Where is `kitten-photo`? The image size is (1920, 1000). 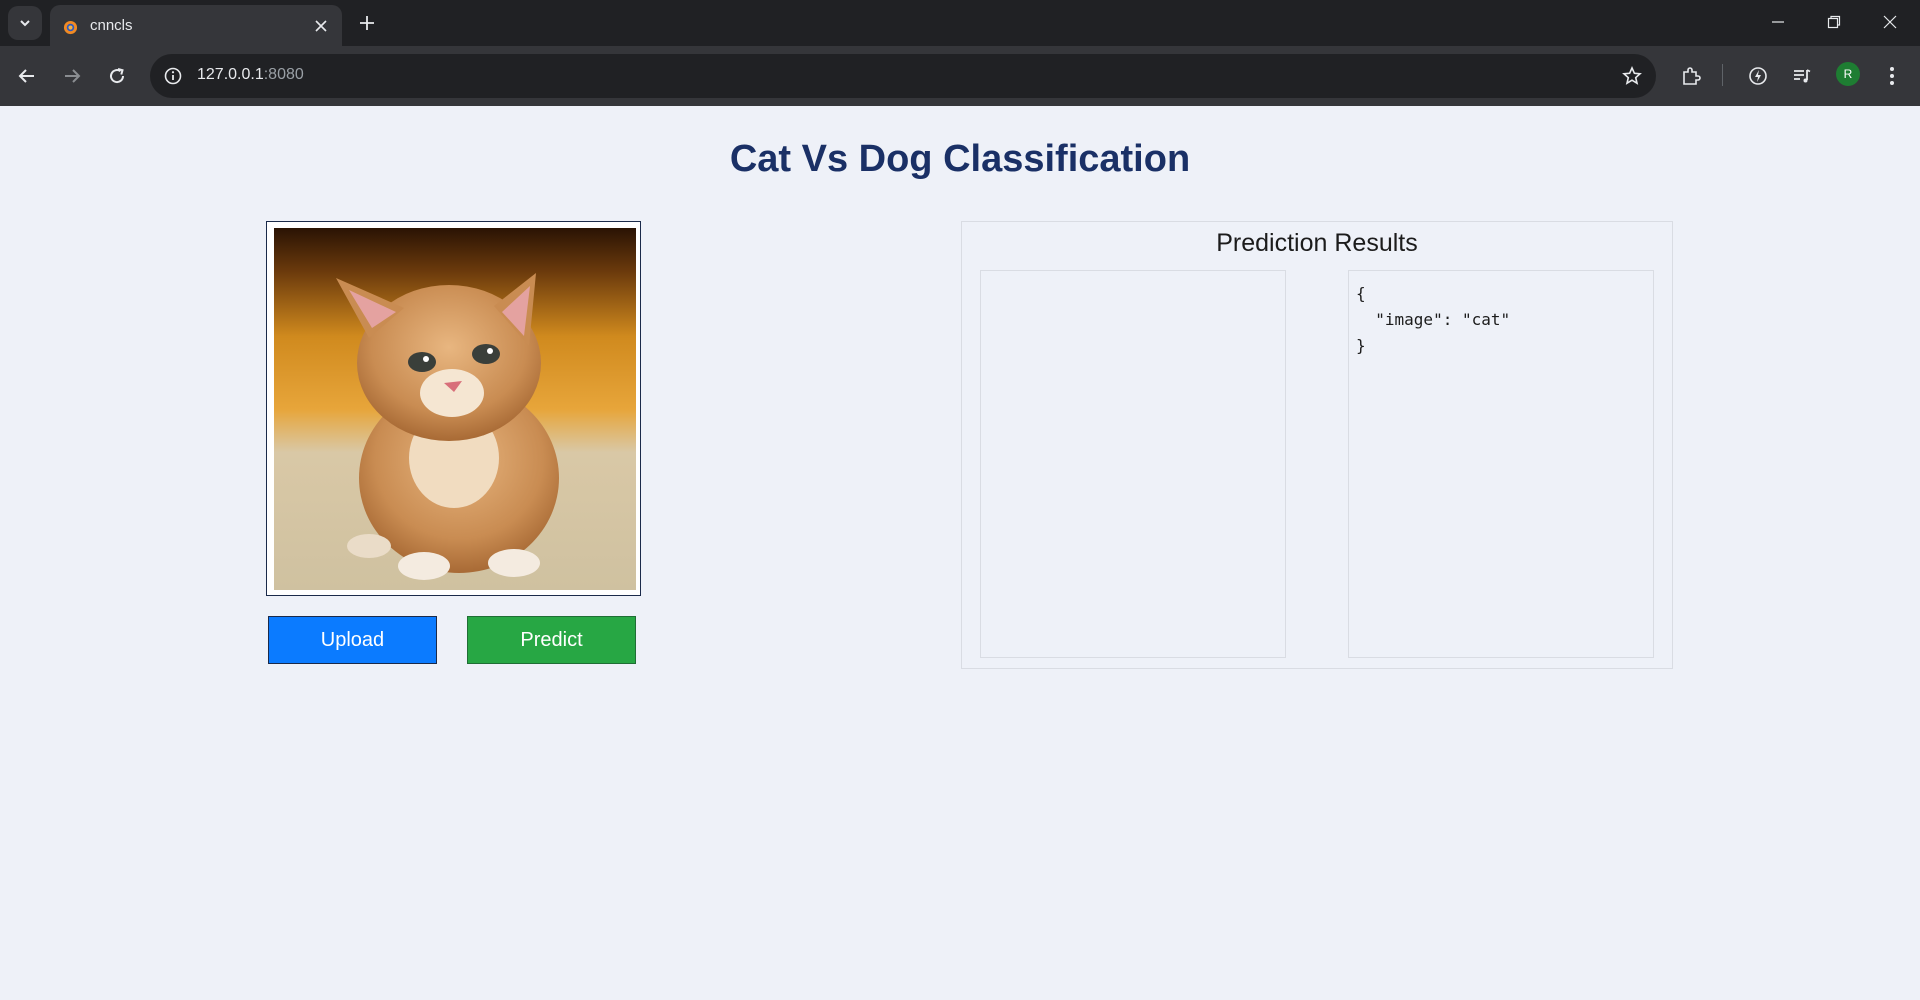 kitten-photo is located at coordinates (455, 409).